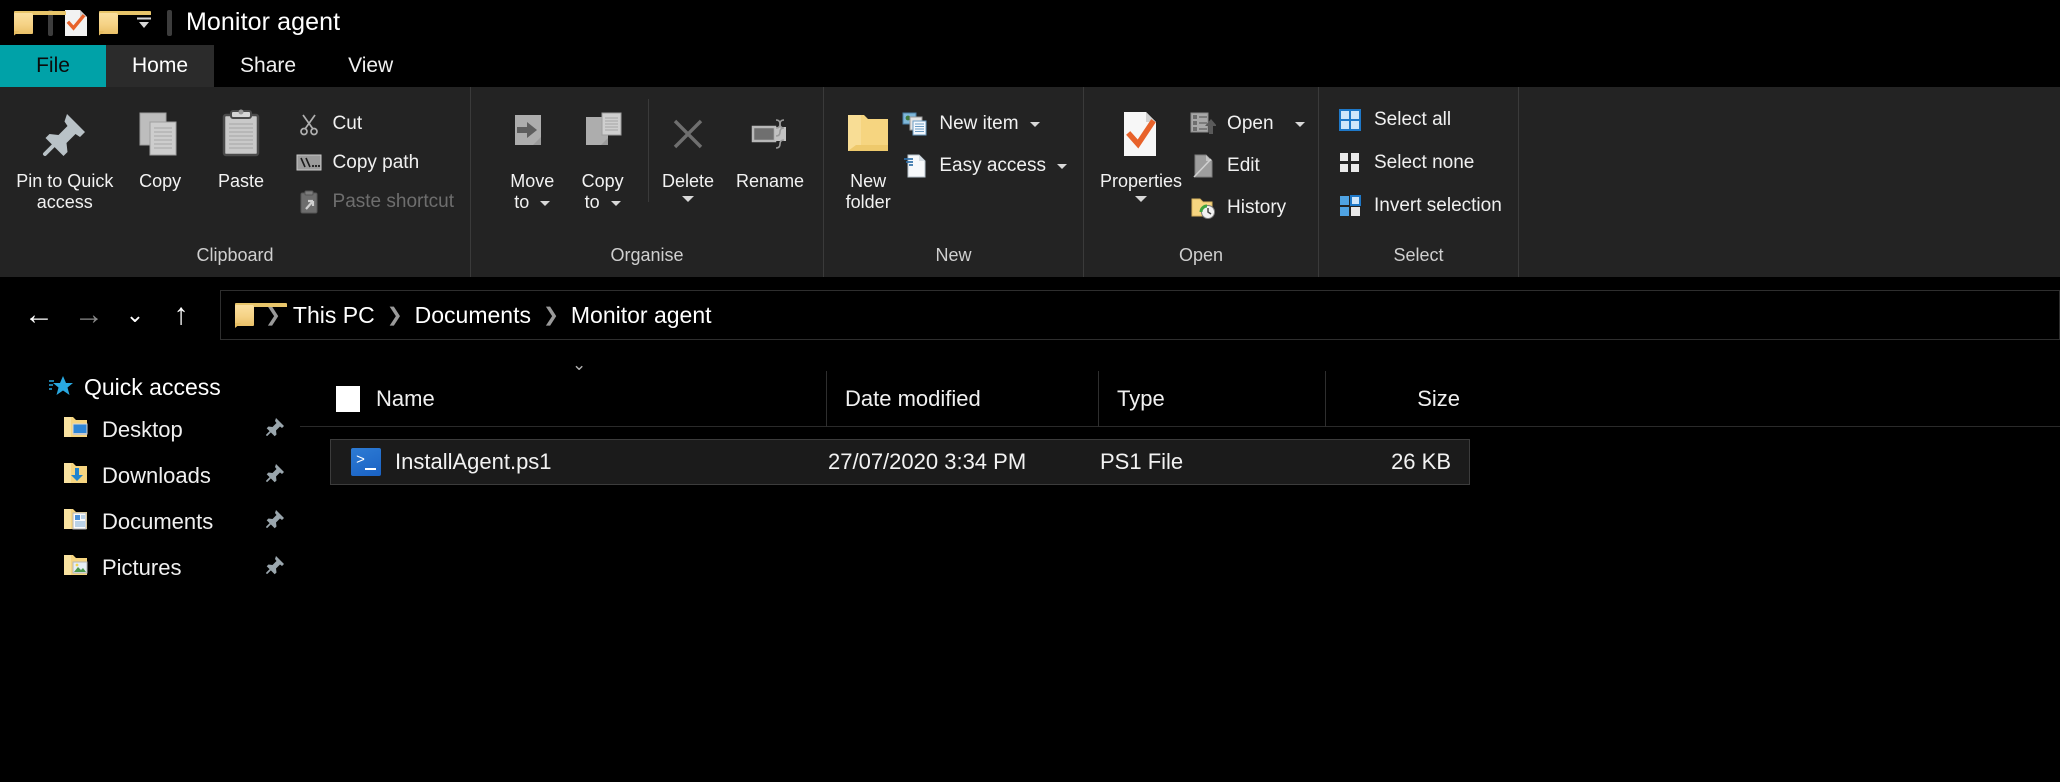 This screenshot has width=2060, height=782. I want to click on delete-button: Delete, so click(687, 150).